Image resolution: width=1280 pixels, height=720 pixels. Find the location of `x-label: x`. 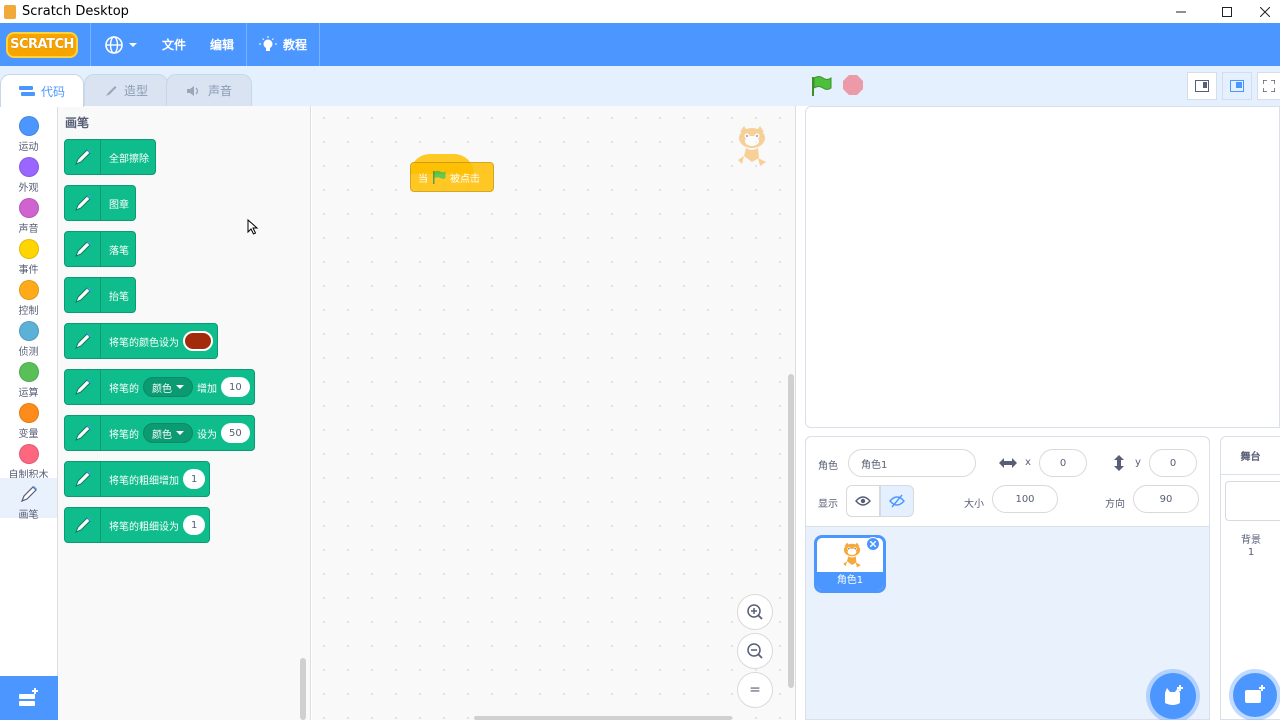

x-label: x is located at coordinates (1028, 462).